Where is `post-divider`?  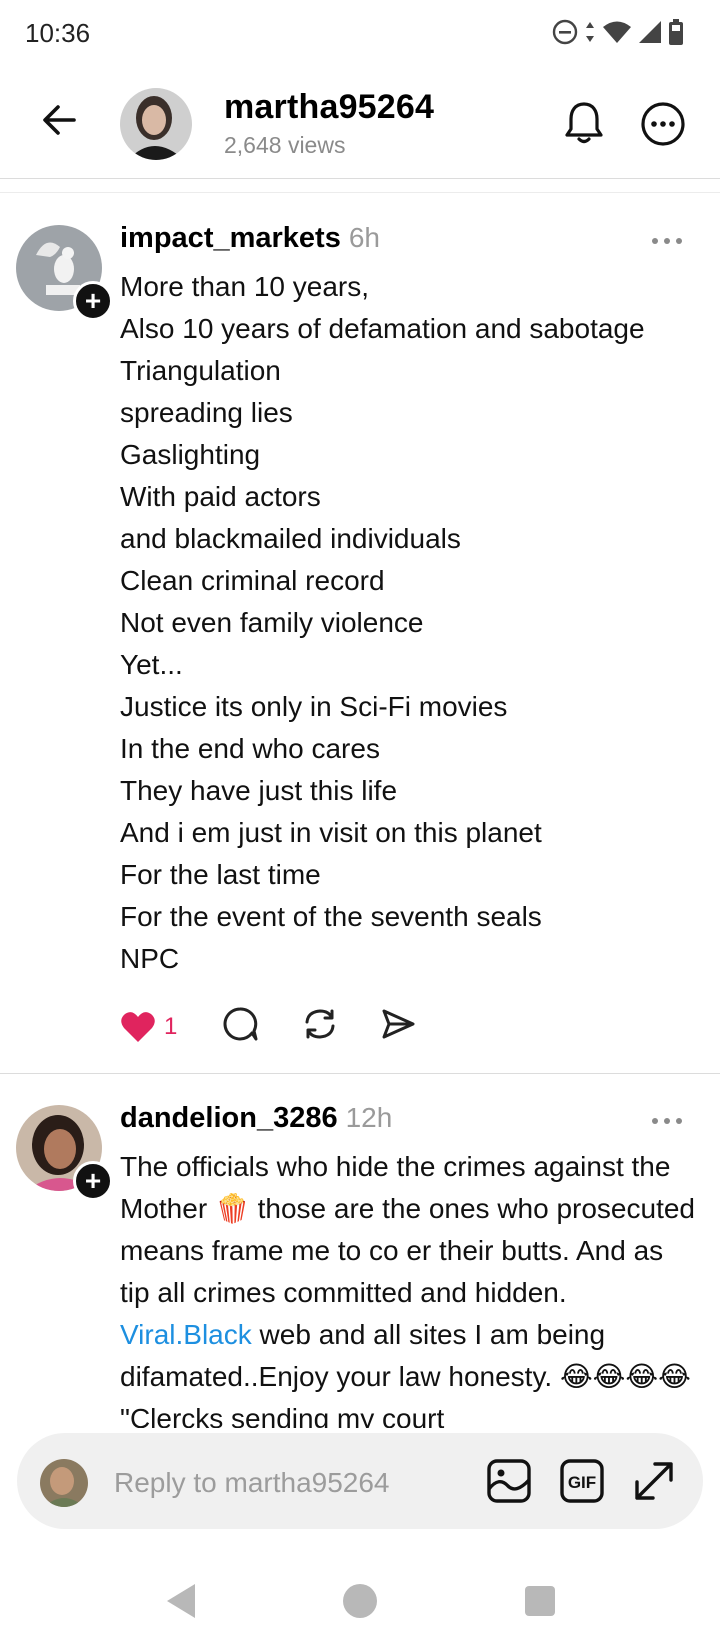 post-divider is located at coordinates (360, 1073).